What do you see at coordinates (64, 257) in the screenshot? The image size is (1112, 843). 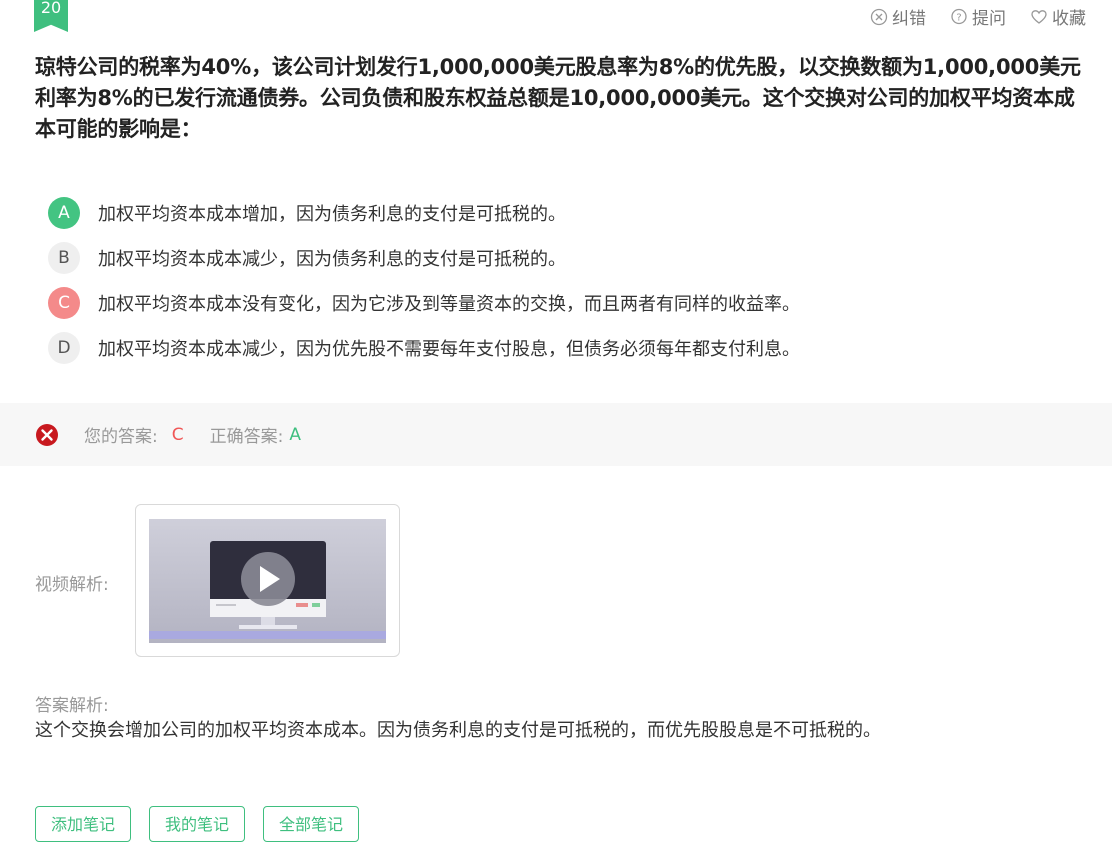 I see `option-b-letter: B` at bounding box center [64, 257].